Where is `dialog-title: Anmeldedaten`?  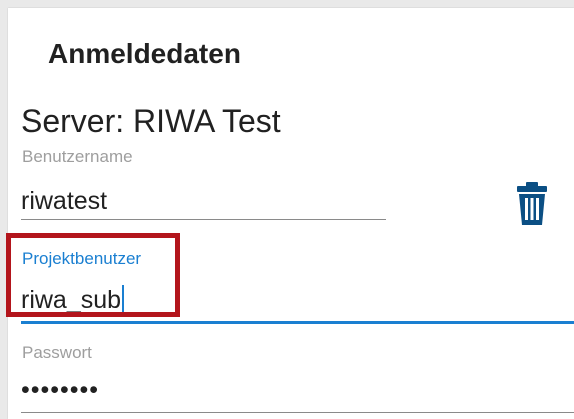
dialog-title: Anmeldedaten is located at coordinates (144, 53).